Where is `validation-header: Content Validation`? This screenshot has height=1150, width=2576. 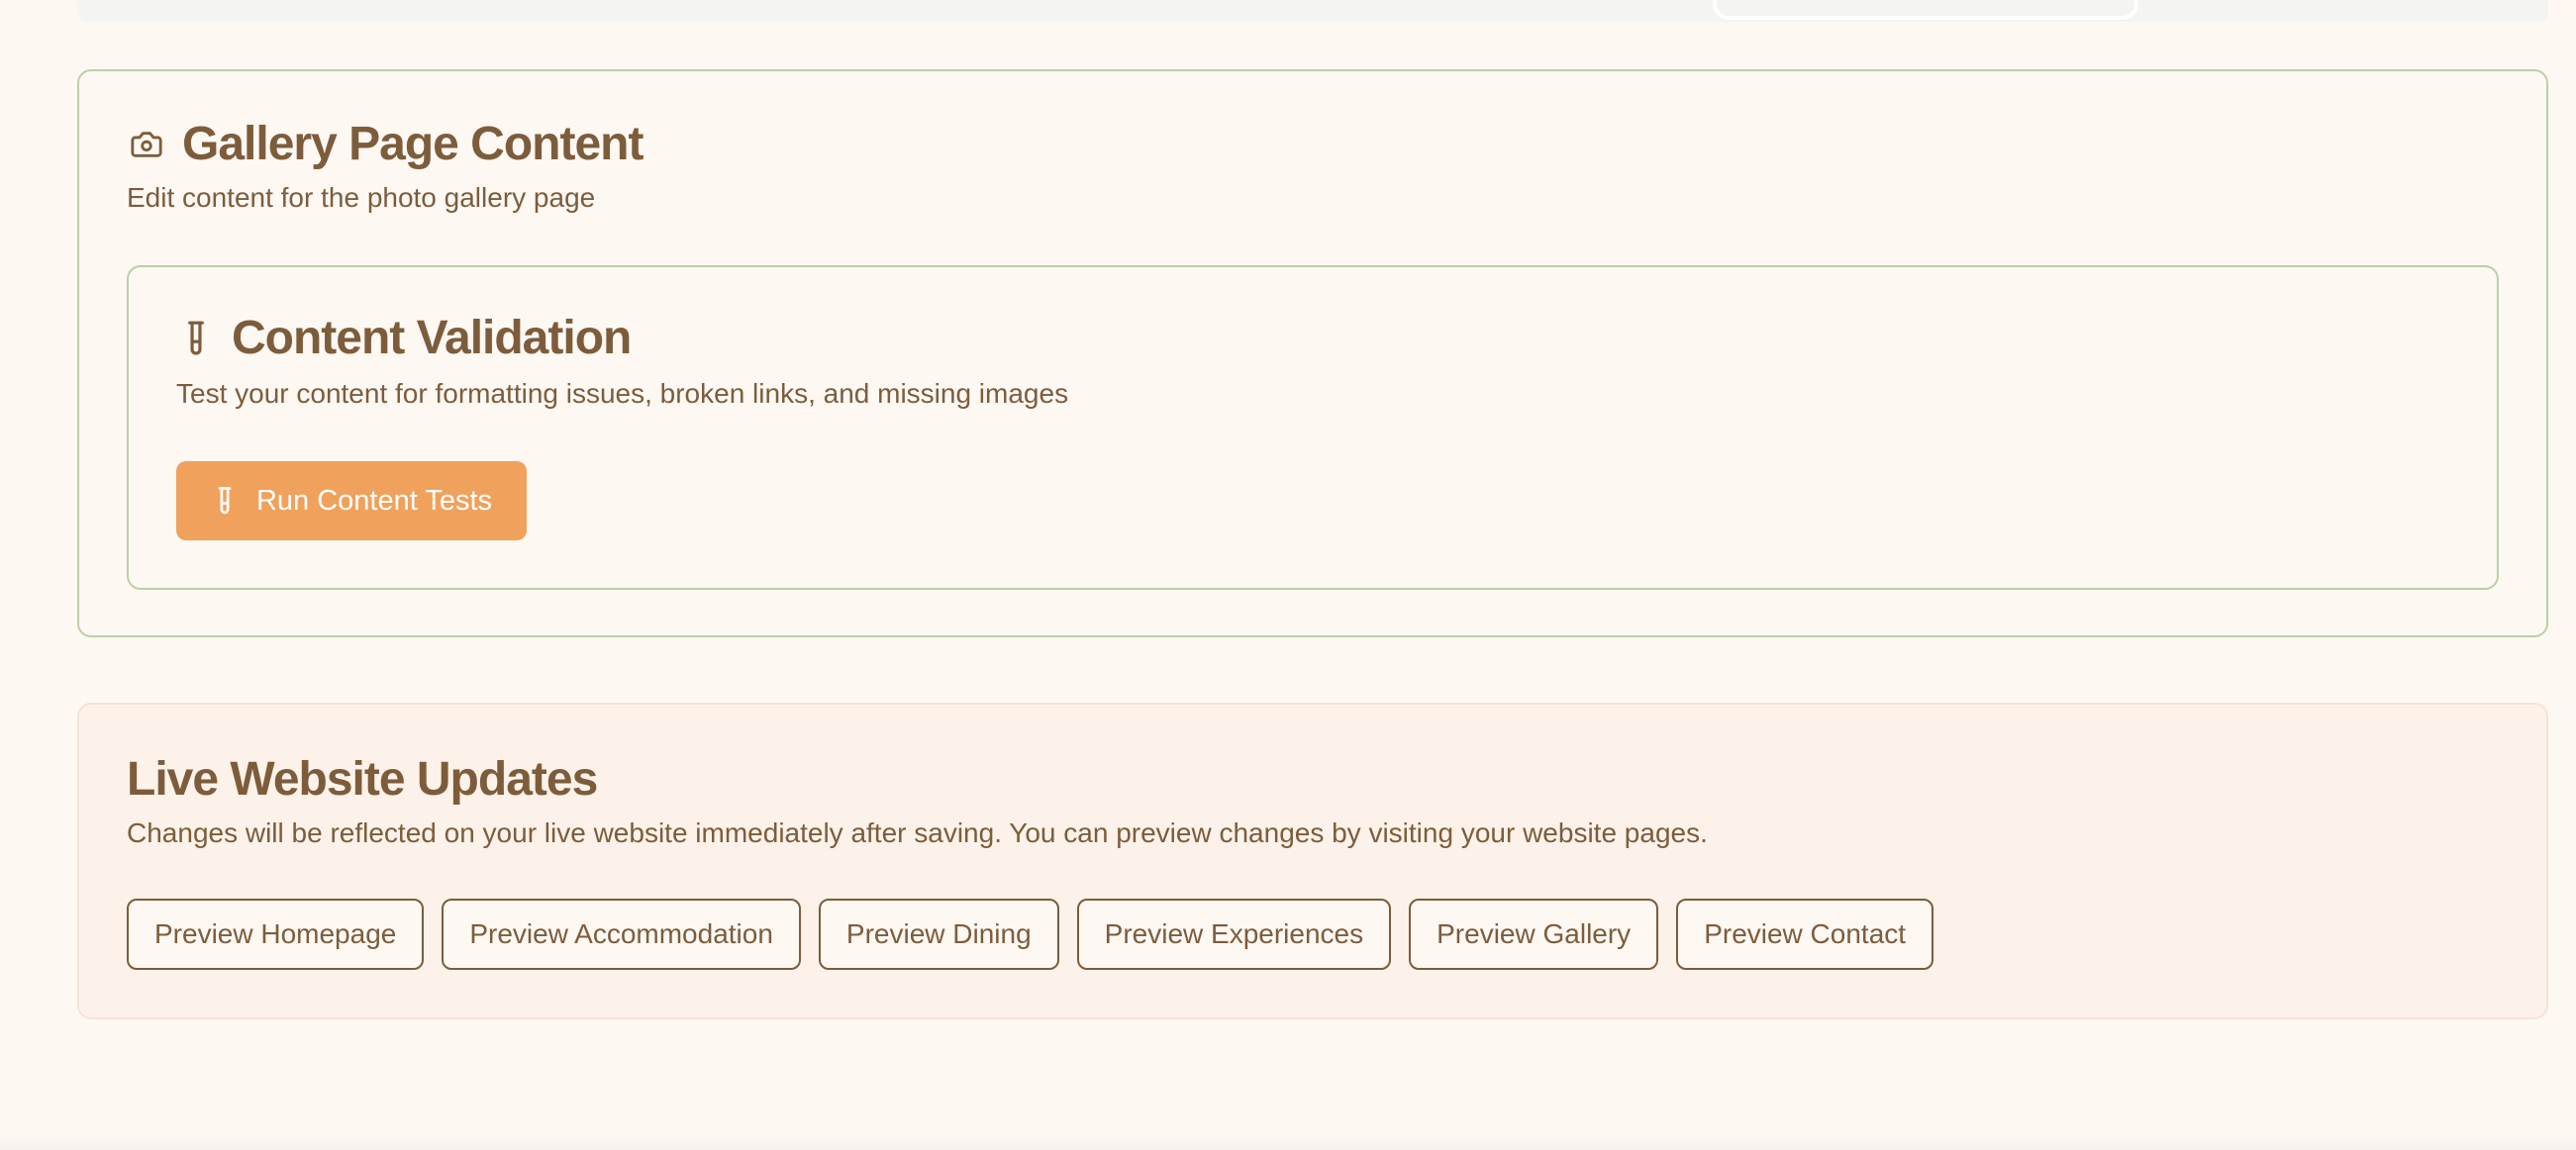
validation-header: Content Validation is located at coordinates (404, 338).